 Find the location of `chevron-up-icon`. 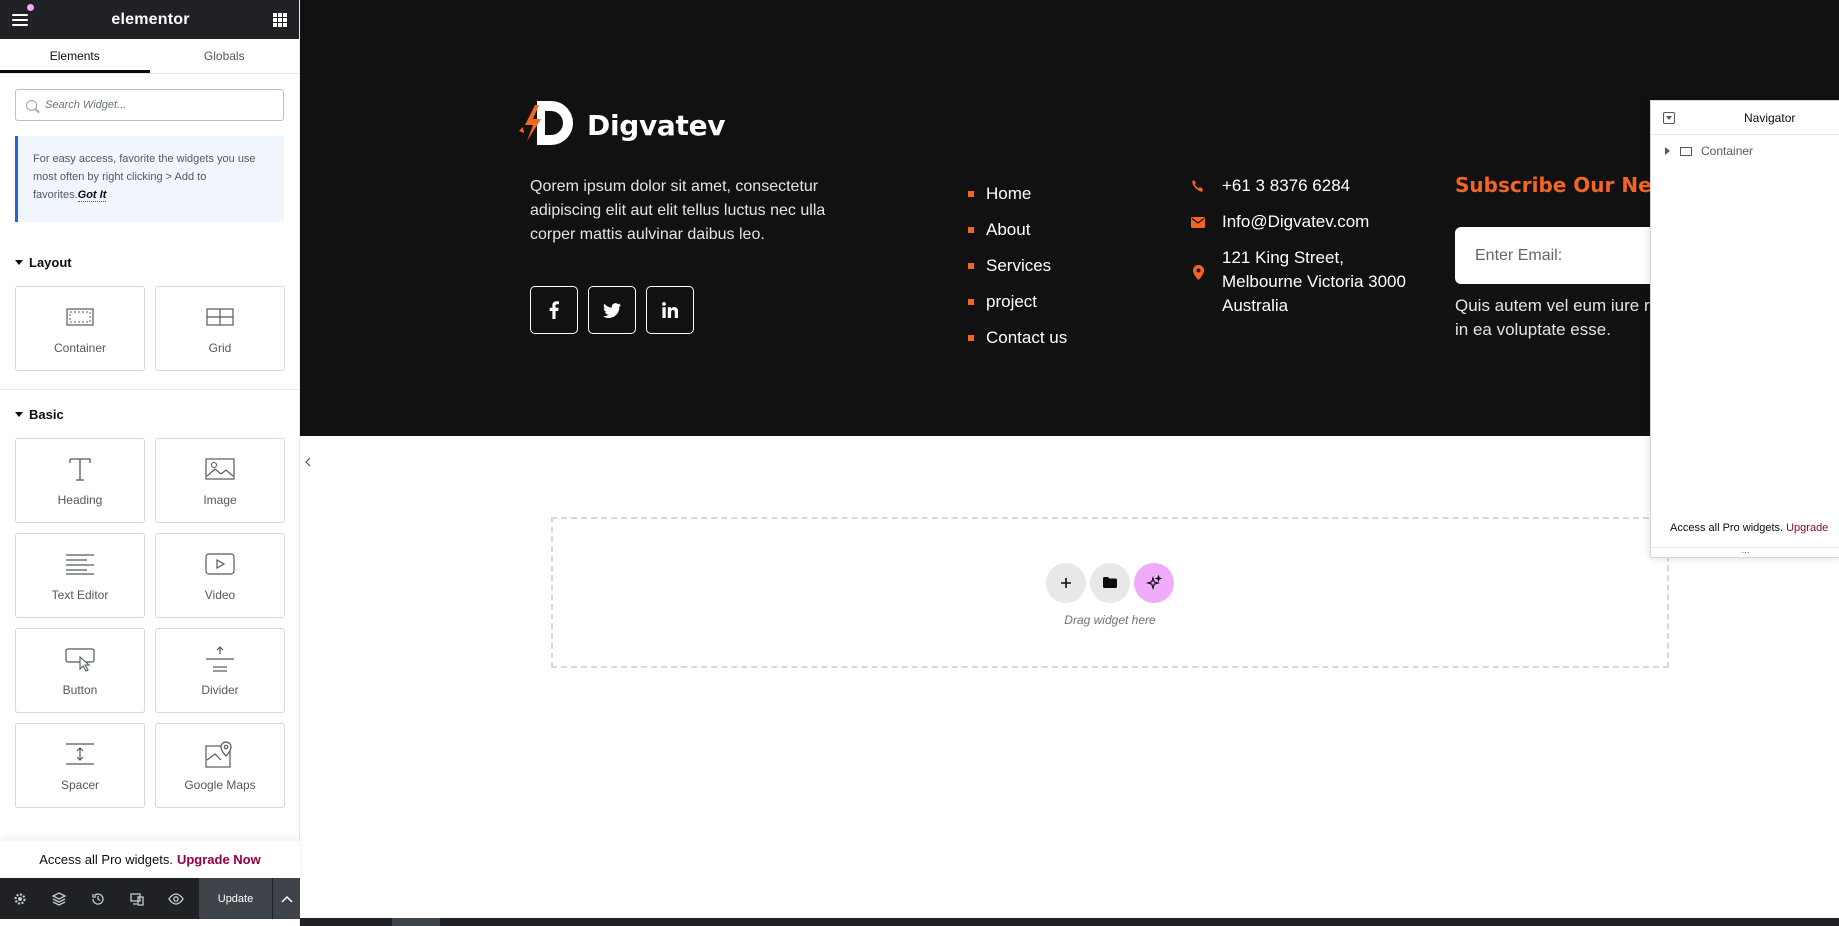

chevron-up-icon is located at coordinates (286, 898).